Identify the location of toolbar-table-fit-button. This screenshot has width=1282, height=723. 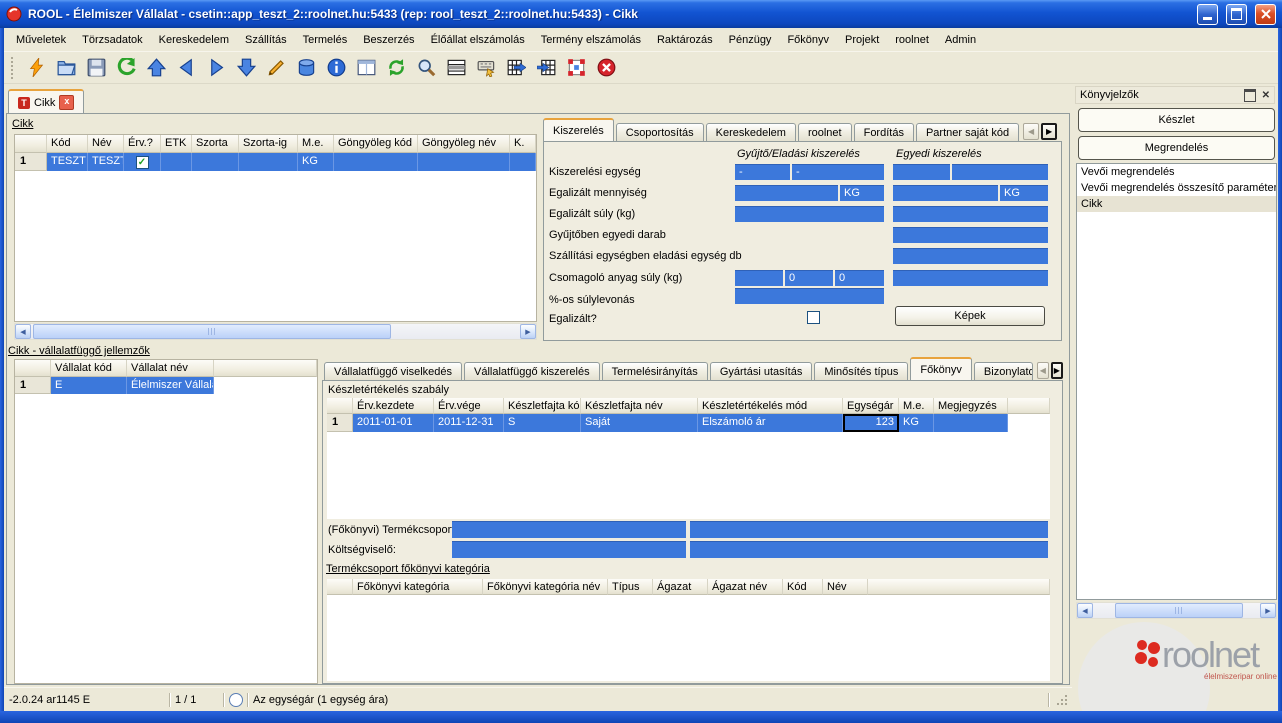
(576, 68).